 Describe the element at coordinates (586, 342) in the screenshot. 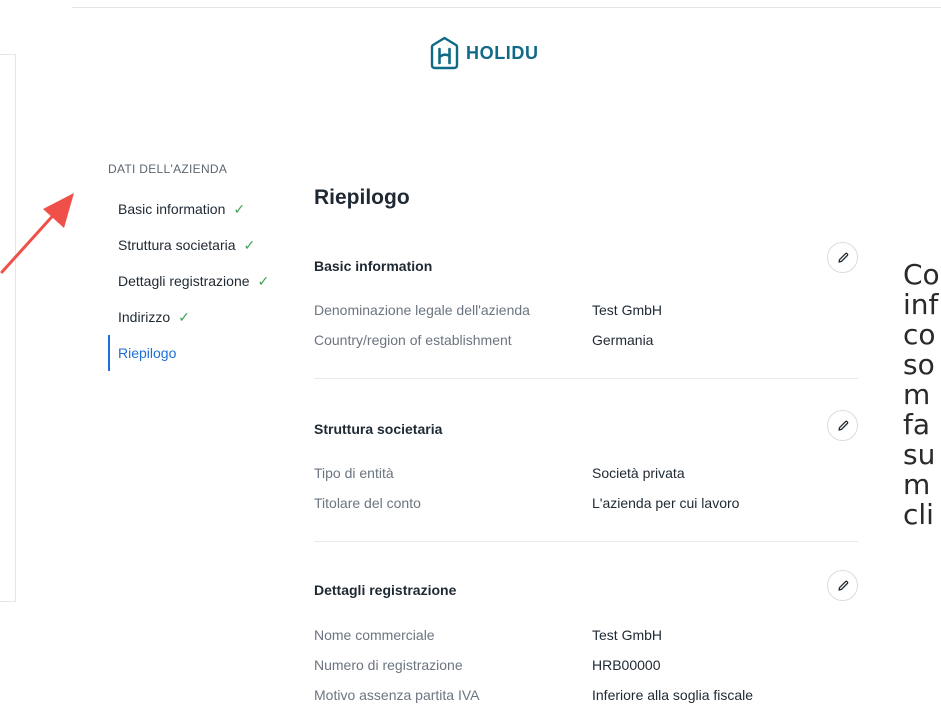

I see `summary-row: Country/region of establishment Germania` at that location.